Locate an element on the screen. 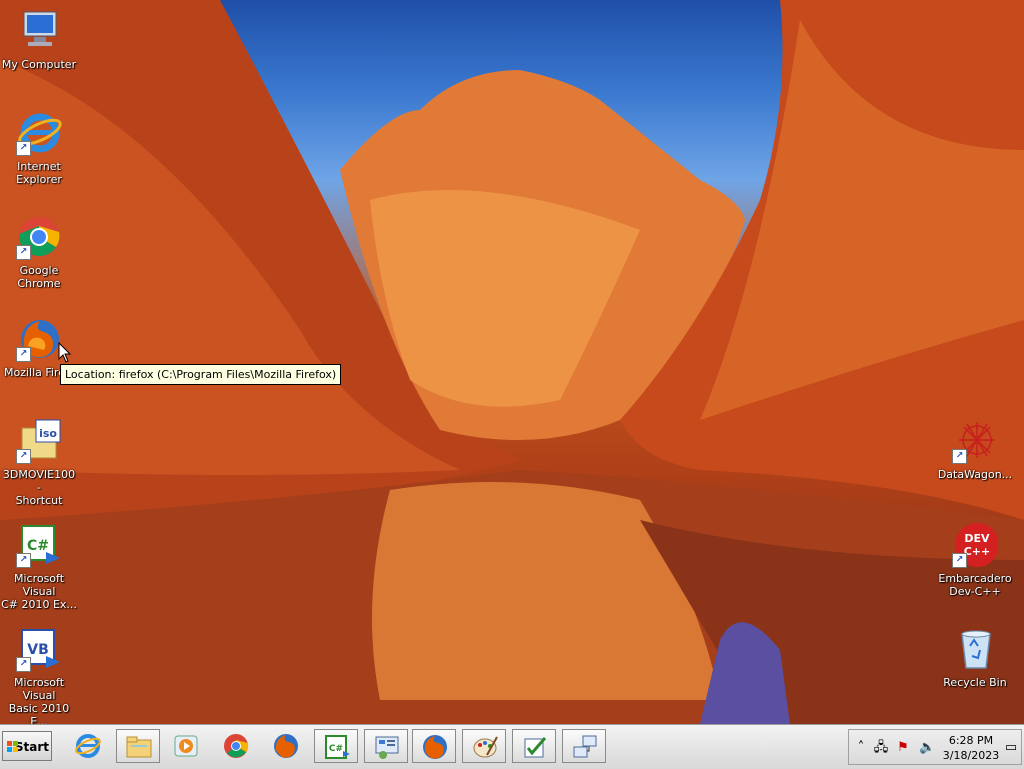 The width and height of the screenshot is (1024, 769). taskbar-media-player is located at coordinates (186, 746).